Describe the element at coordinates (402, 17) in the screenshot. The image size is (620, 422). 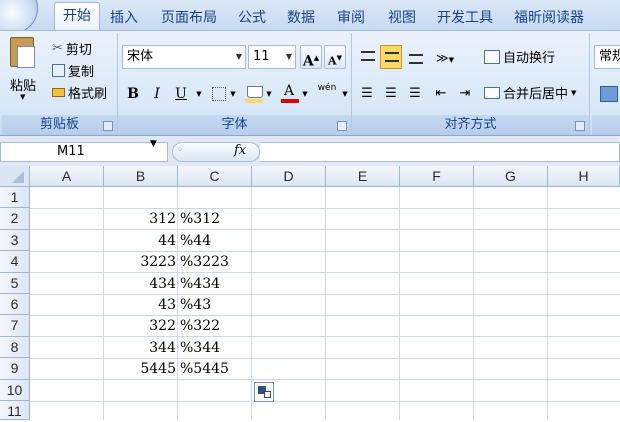
I see `tab-view: 视图` at that location.